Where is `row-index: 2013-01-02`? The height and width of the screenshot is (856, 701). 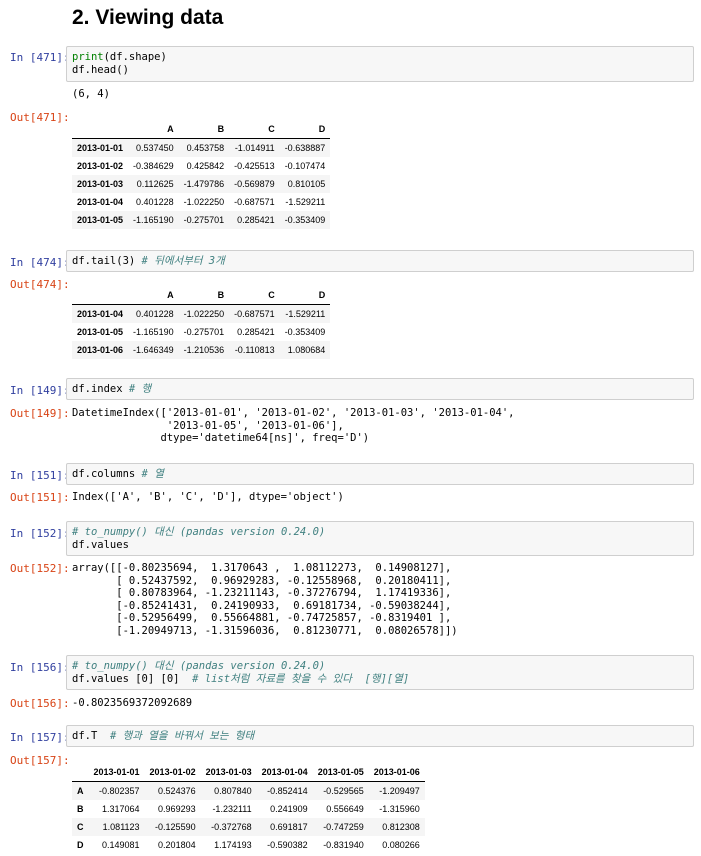
row-index: 2013-01-02 is located at coordinates (100, 166).